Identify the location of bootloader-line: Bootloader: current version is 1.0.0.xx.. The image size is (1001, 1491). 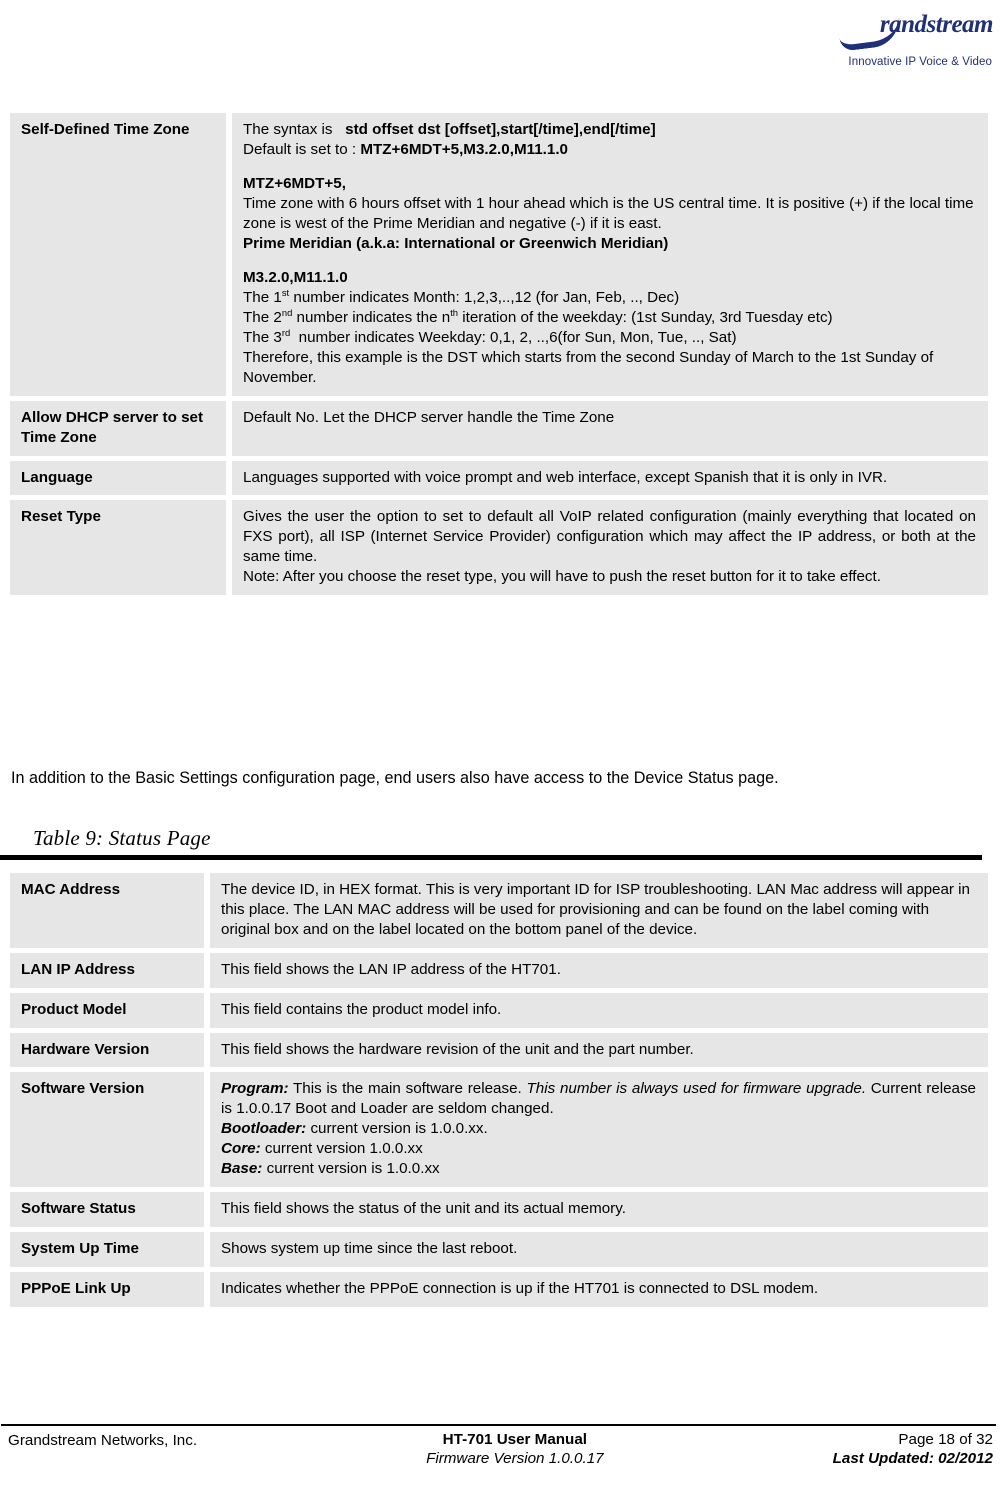
(598, 1129).